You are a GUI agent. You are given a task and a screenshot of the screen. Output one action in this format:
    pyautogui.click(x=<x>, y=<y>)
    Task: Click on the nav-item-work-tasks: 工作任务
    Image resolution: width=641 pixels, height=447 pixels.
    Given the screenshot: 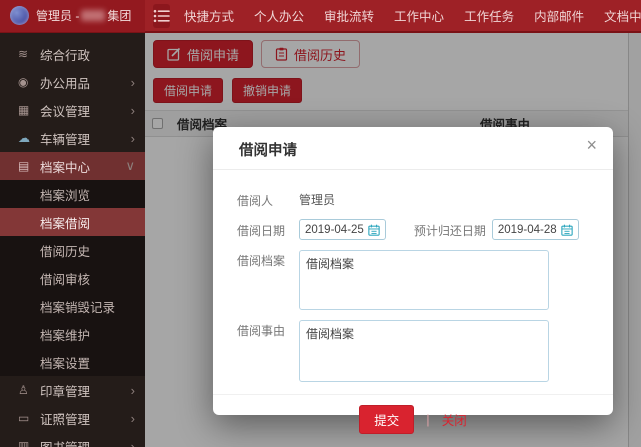 What is the action you would take?
    pyautogui.click(x=489, y=15)
    